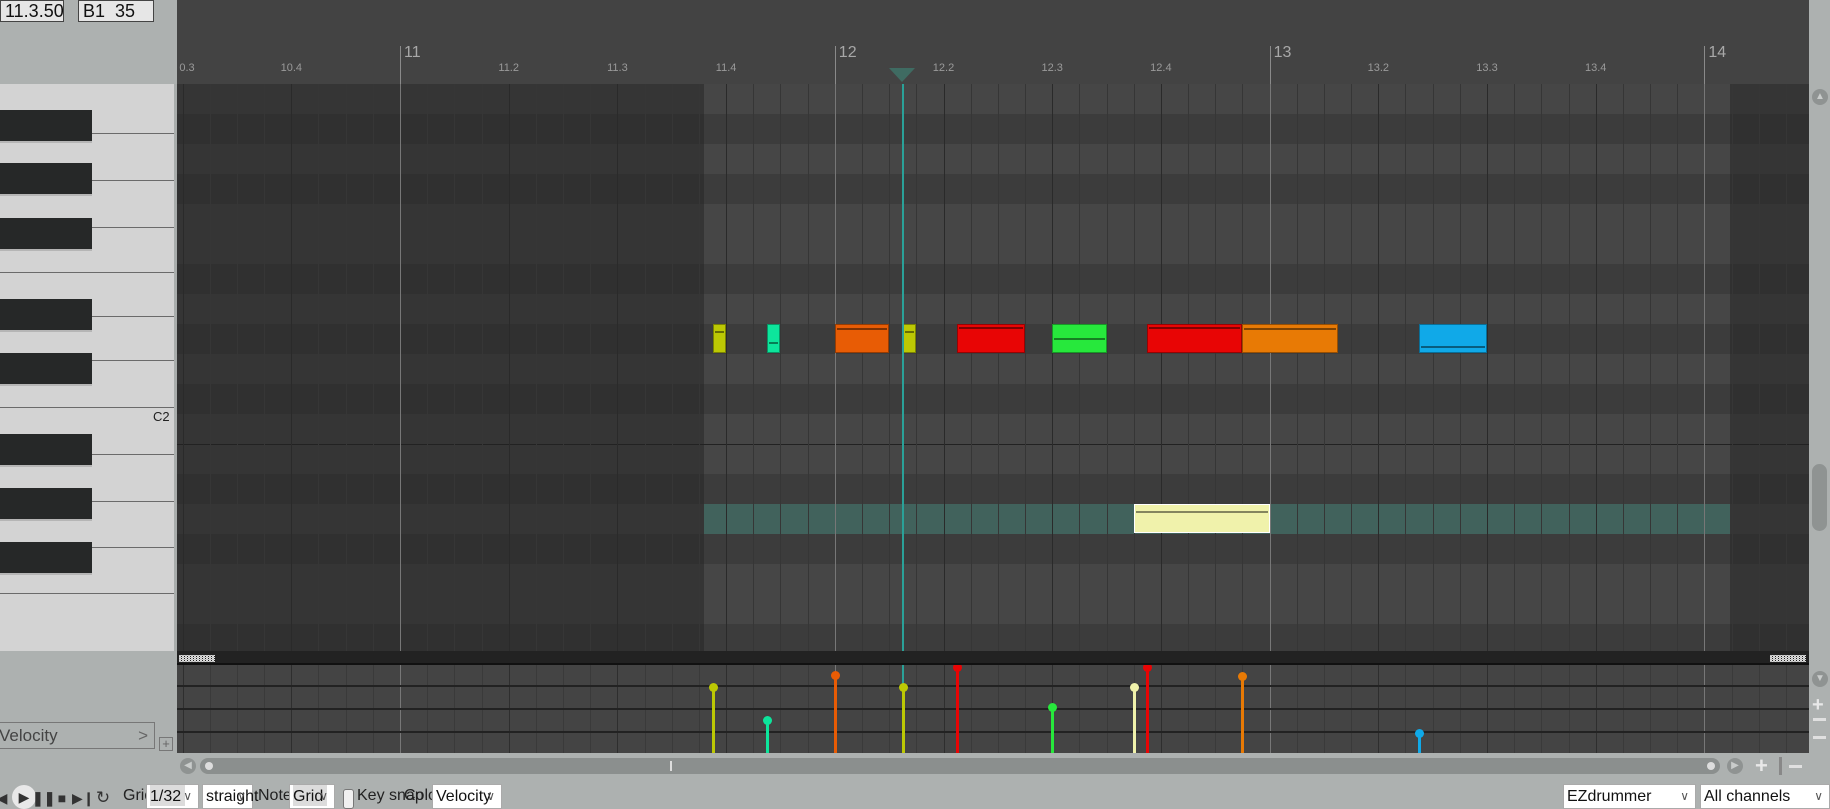 This screenshot has width=1830, height=809. Describe the element at coordinates (83, 798) in the screenshot. I see `skip-end-button: ▶❙` at that location.